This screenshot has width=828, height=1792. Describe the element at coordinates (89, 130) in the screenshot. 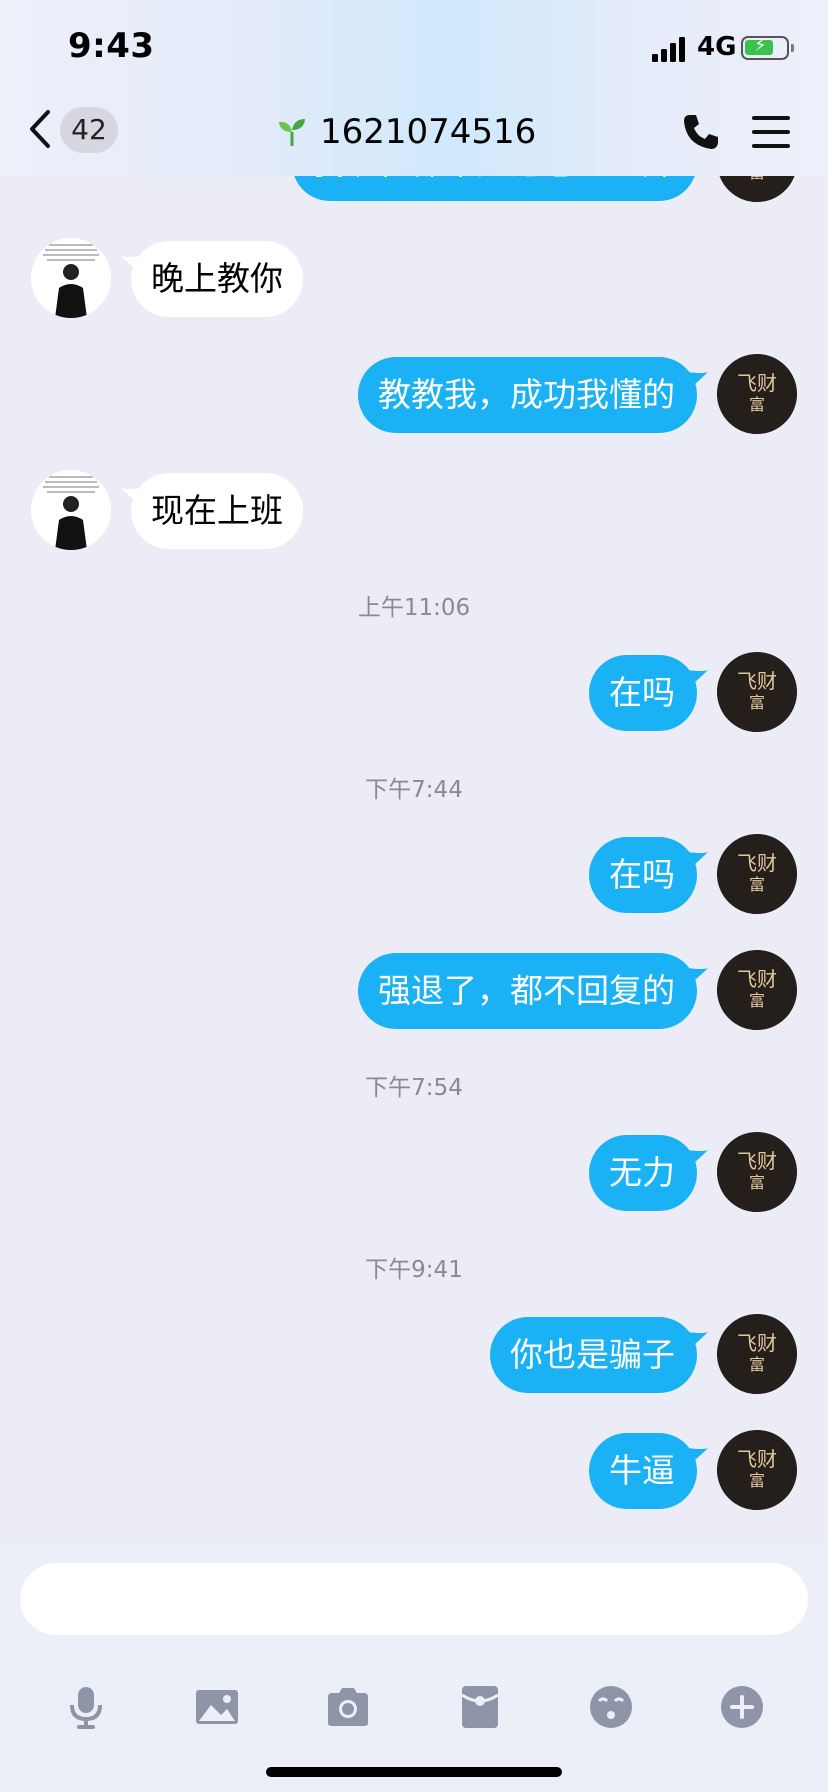

I see `unread-count-badge: 42` at that location.